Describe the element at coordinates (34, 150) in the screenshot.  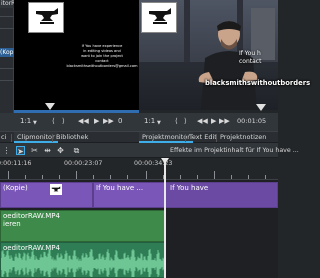
I see `razor-tool-icon: ✂` at that location.